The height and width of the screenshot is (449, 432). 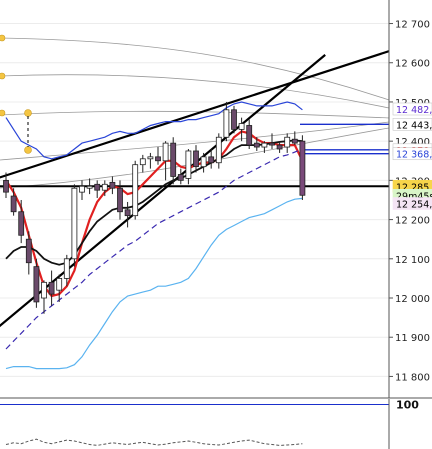 What do you see at coordinates (412, 64) in the screenshot?
I see `tick-label: 12 600` at bounding box center [412, 64].